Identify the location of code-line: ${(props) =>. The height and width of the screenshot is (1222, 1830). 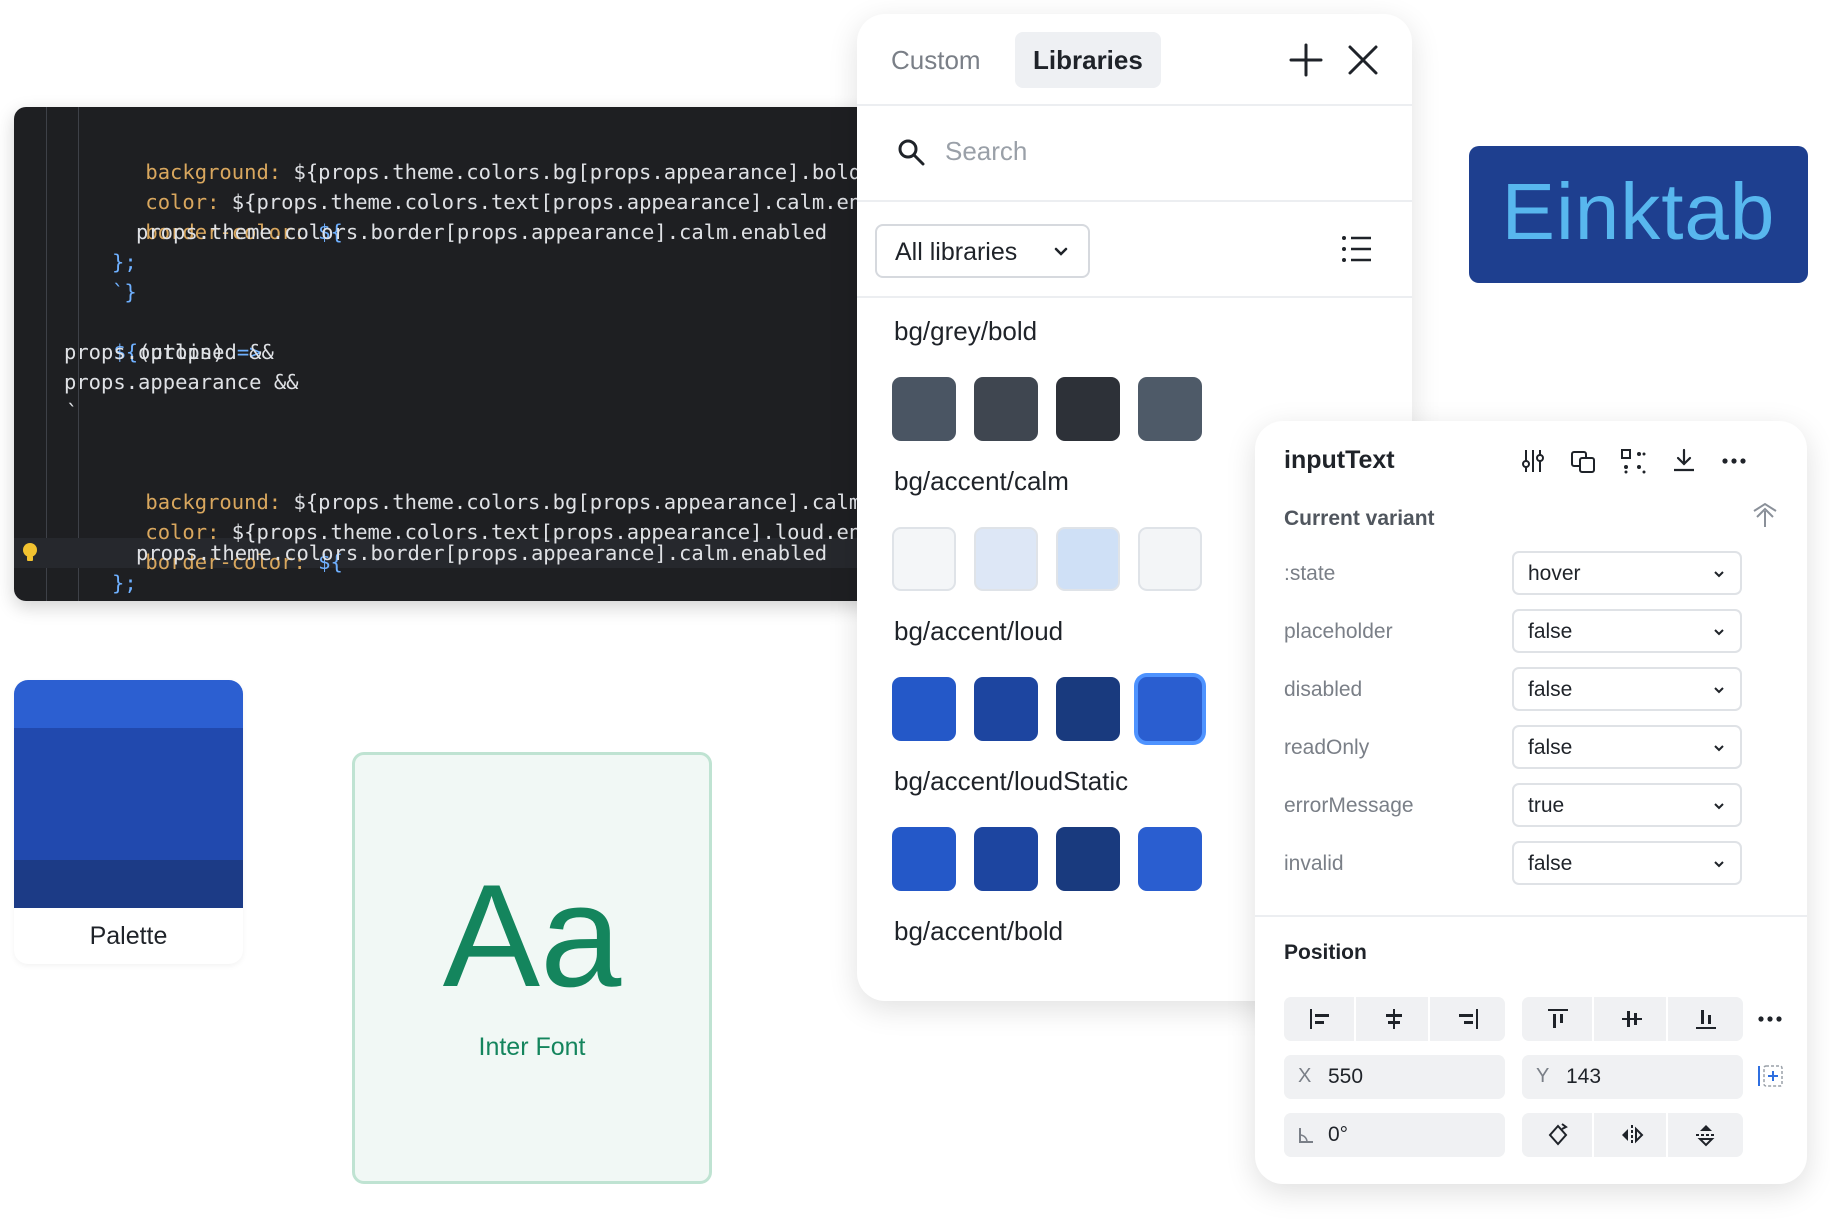
(464, 335).